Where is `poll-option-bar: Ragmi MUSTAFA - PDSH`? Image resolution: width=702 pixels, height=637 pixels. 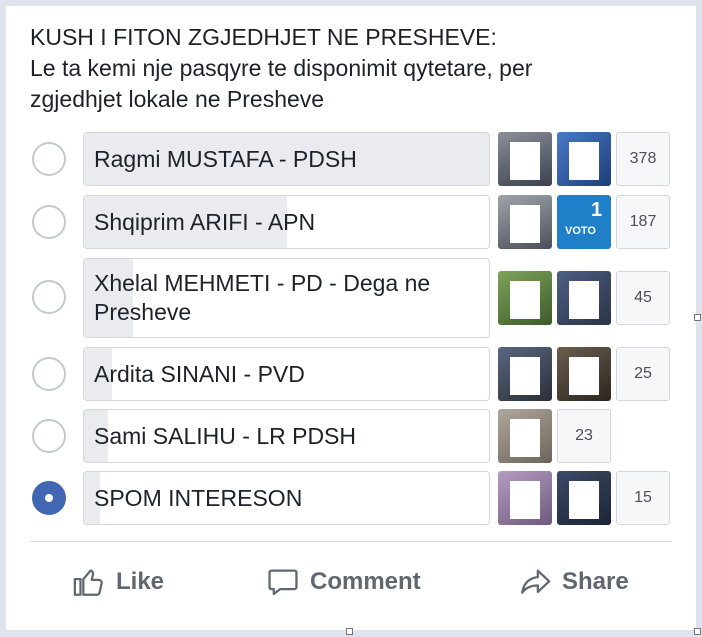 poll-option-bar: Ragmi MUSTAFA - PDSH is located at coordinates (286, 159).